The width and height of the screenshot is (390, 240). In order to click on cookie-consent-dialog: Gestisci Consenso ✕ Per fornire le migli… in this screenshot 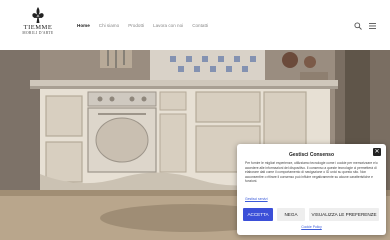, I will do `click(311, 189)`.